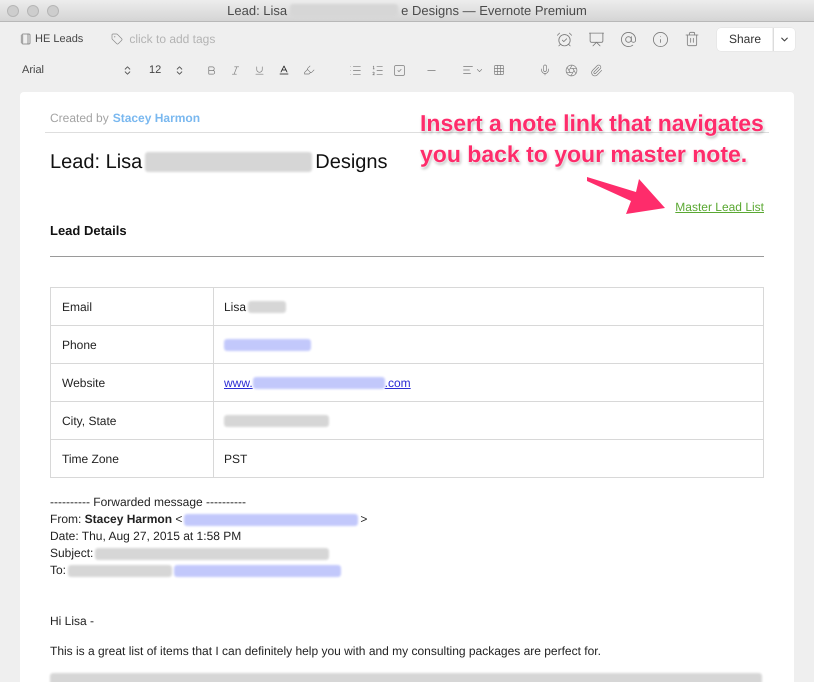 The image size is (814, 682). I want to click on microphone-icon, so click(545, 70).